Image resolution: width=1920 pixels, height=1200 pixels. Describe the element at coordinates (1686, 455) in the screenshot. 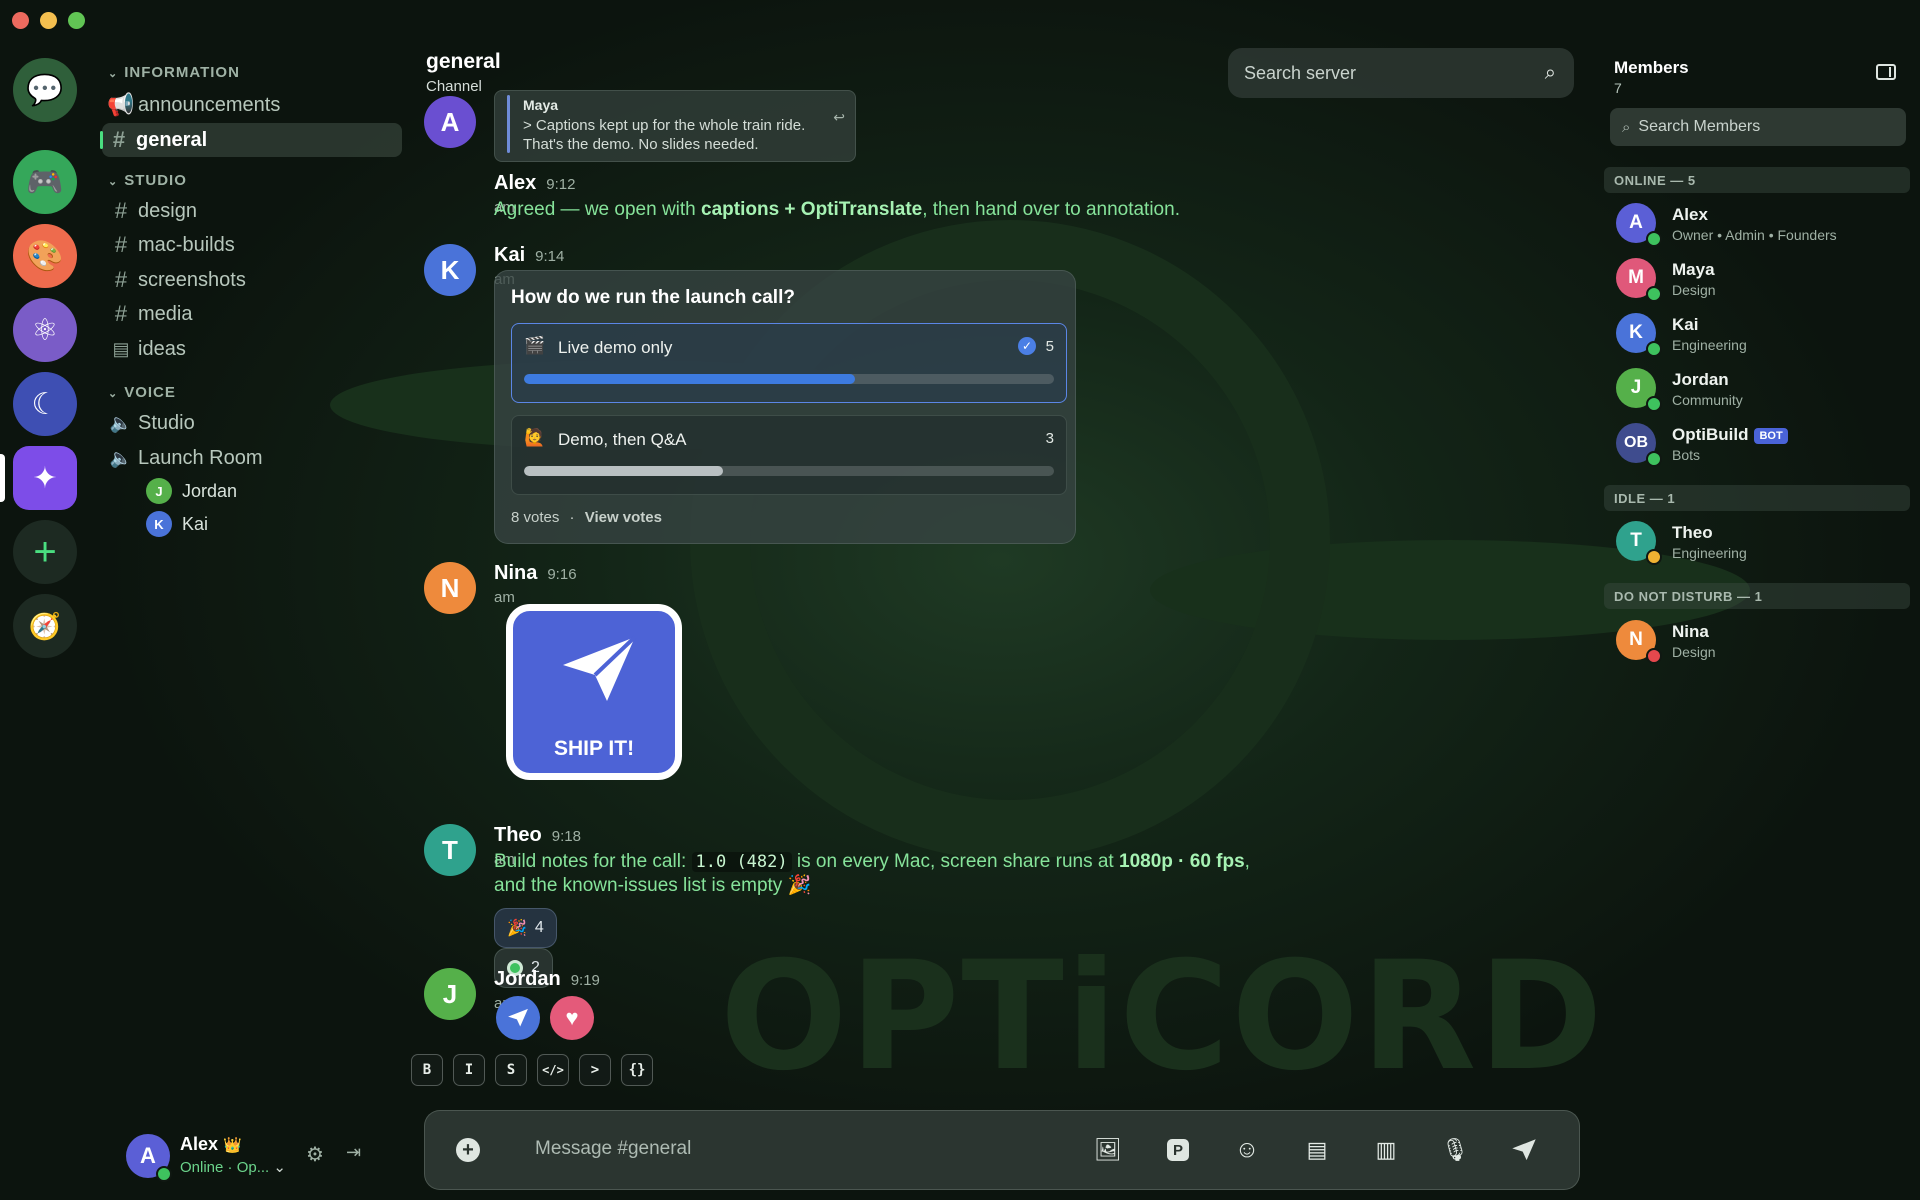

I see `member-role: Bots` at that location.